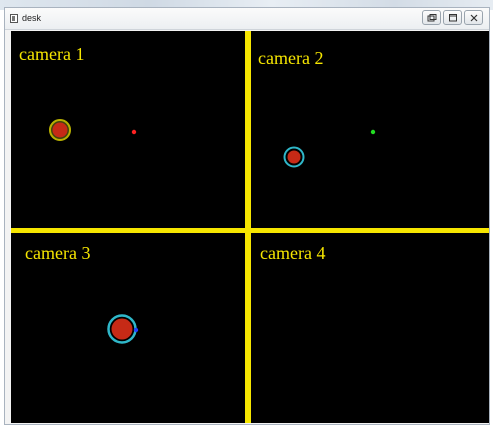  I want to click on restore-button, so click(431, 17).